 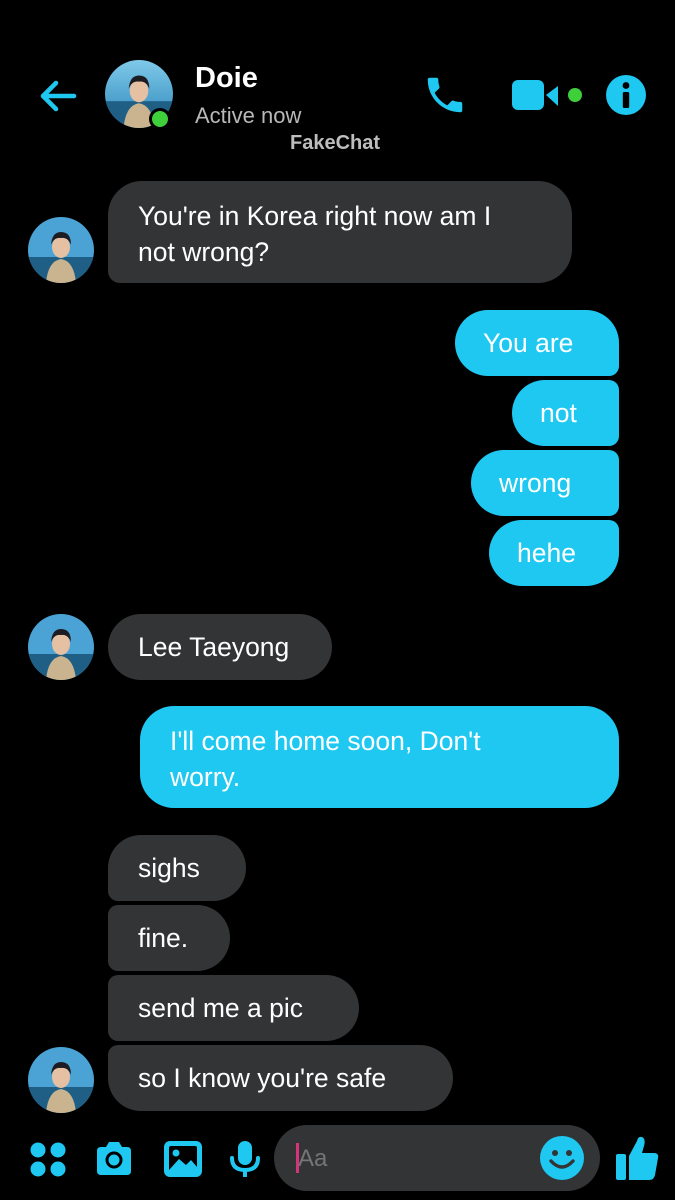 I want to click on image-icon, so click(x=183, y=1159).